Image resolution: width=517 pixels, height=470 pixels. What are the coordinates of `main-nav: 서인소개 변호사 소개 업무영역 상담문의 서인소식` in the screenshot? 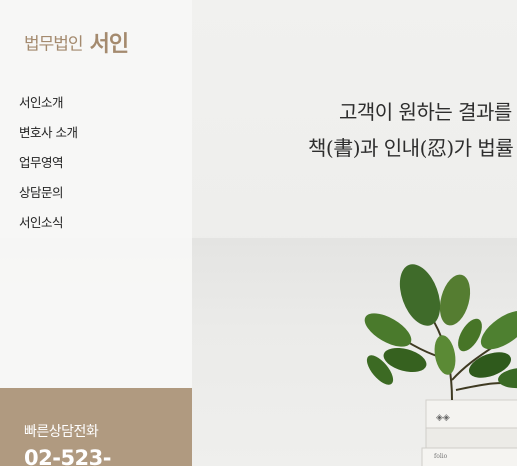 It's located at (48, 169).